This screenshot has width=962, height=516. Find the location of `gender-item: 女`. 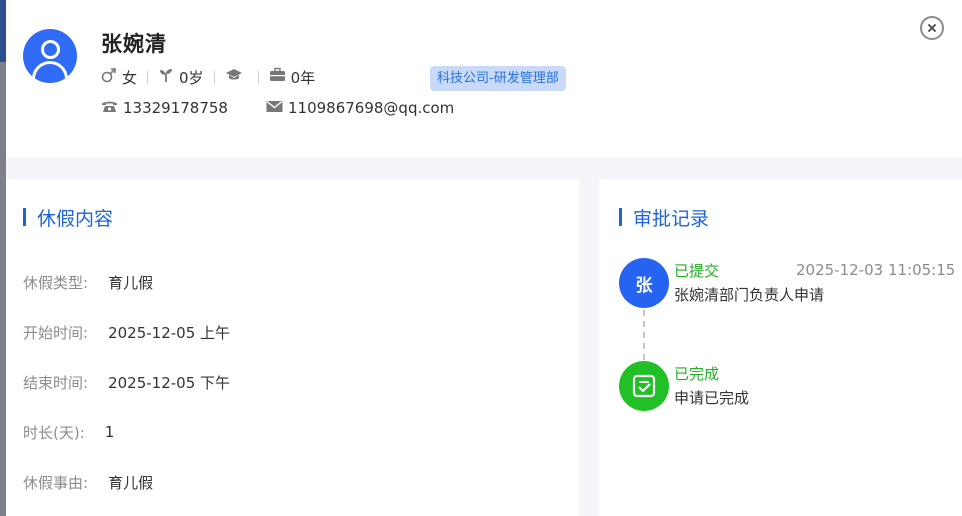

gender-item: 女 is located at coordinates (119, 77).